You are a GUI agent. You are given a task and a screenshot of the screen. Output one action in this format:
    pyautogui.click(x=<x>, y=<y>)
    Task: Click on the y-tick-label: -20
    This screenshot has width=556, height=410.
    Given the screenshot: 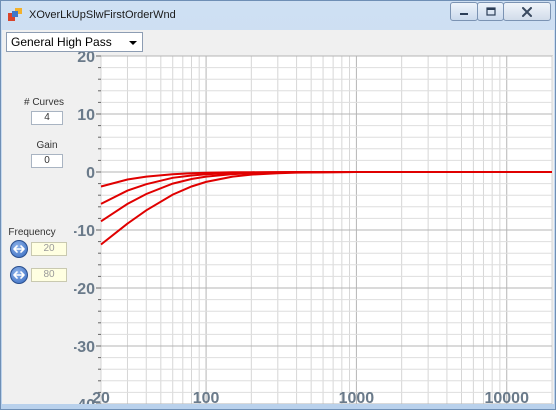 What is the action you would take?
    pyautogui.click(x=84, y=289)
    